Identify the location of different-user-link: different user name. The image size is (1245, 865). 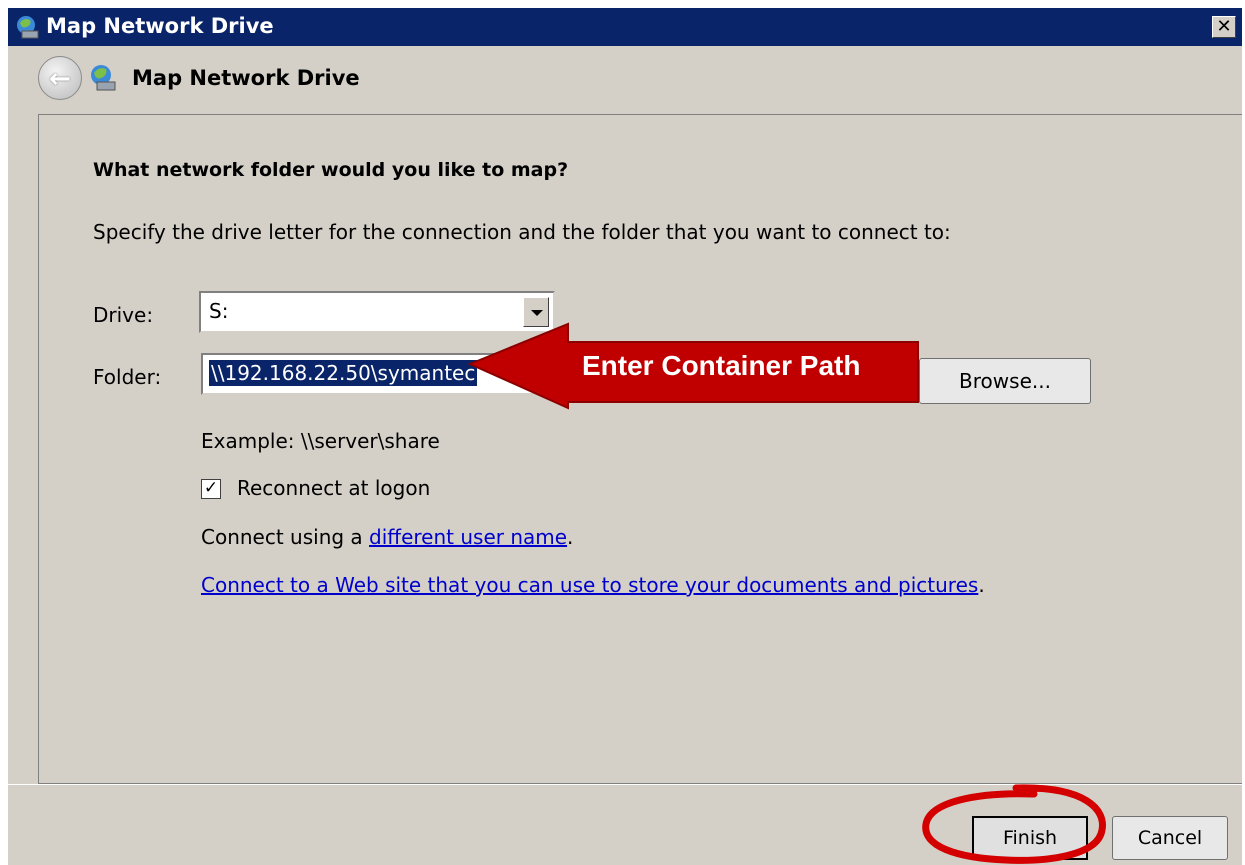
(468, 537).